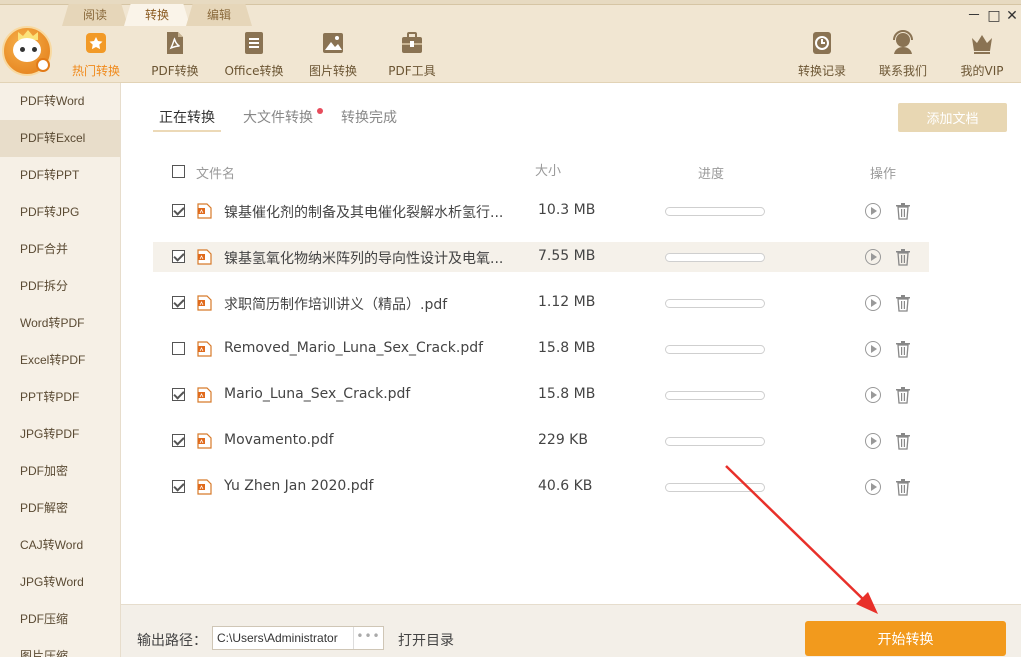  I want to click on toolbar-image-convert: 图片转换, so click(333, 55).